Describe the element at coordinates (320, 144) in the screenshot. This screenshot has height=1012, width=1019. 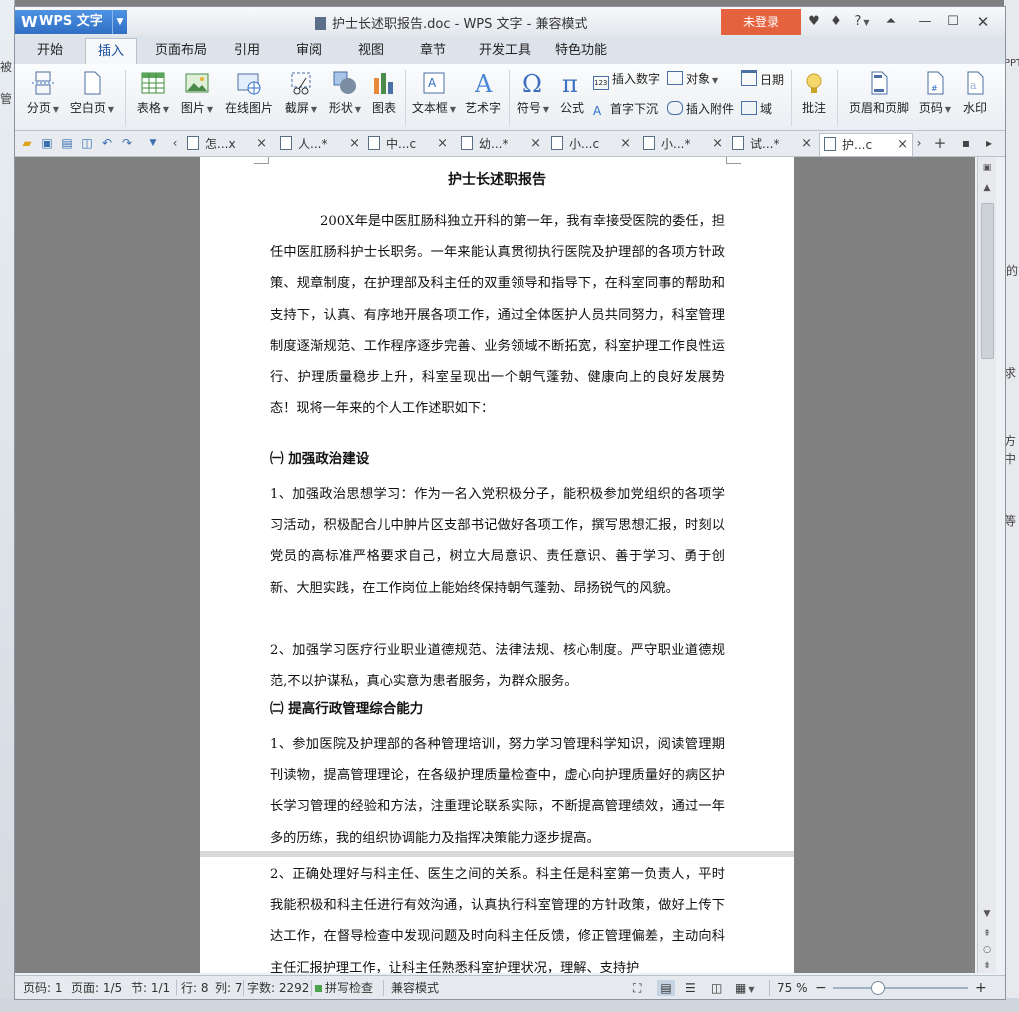
I see `document-tab: 人...* ×` at that location.